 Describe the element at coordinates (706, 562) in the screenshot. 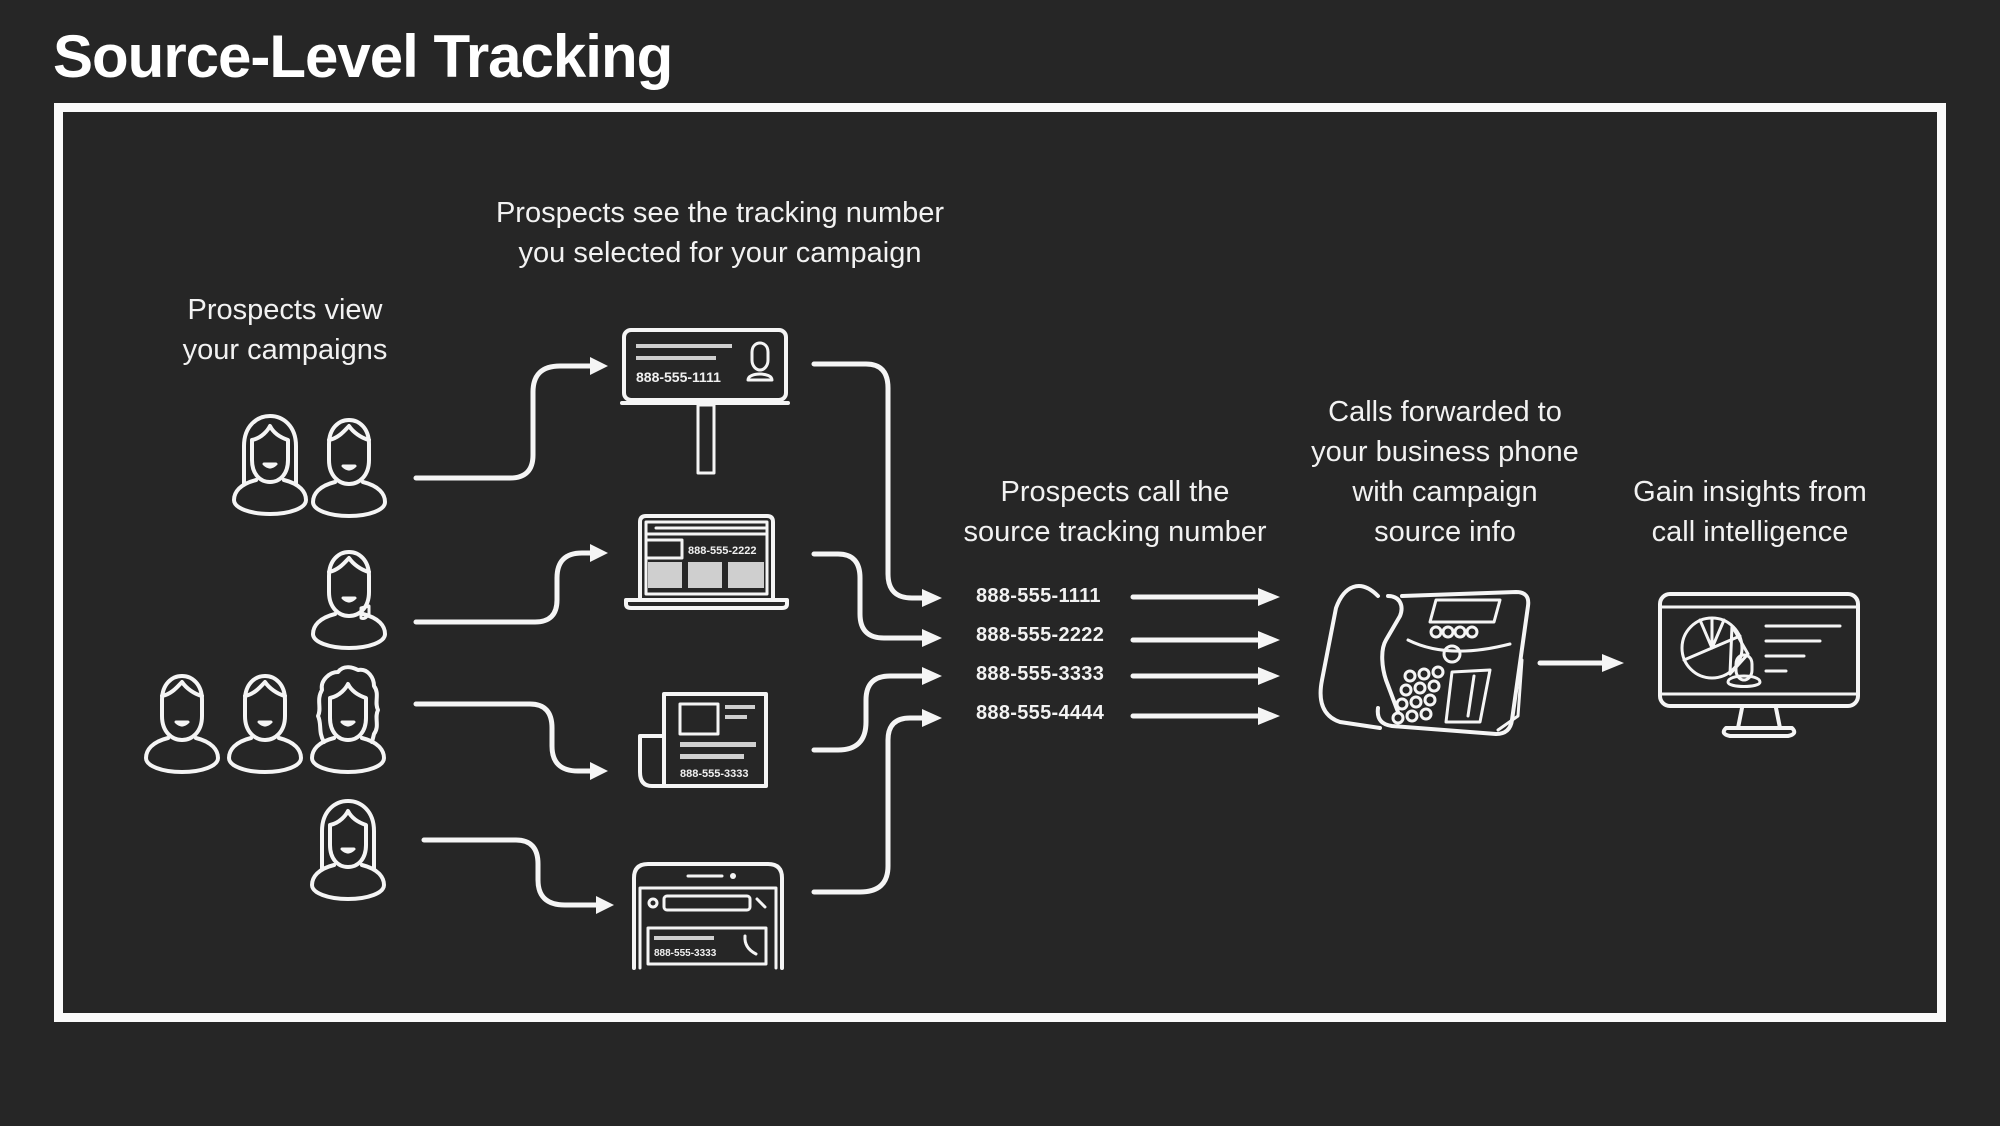

I see `laptop-icon: 888-555-2222` at that location.